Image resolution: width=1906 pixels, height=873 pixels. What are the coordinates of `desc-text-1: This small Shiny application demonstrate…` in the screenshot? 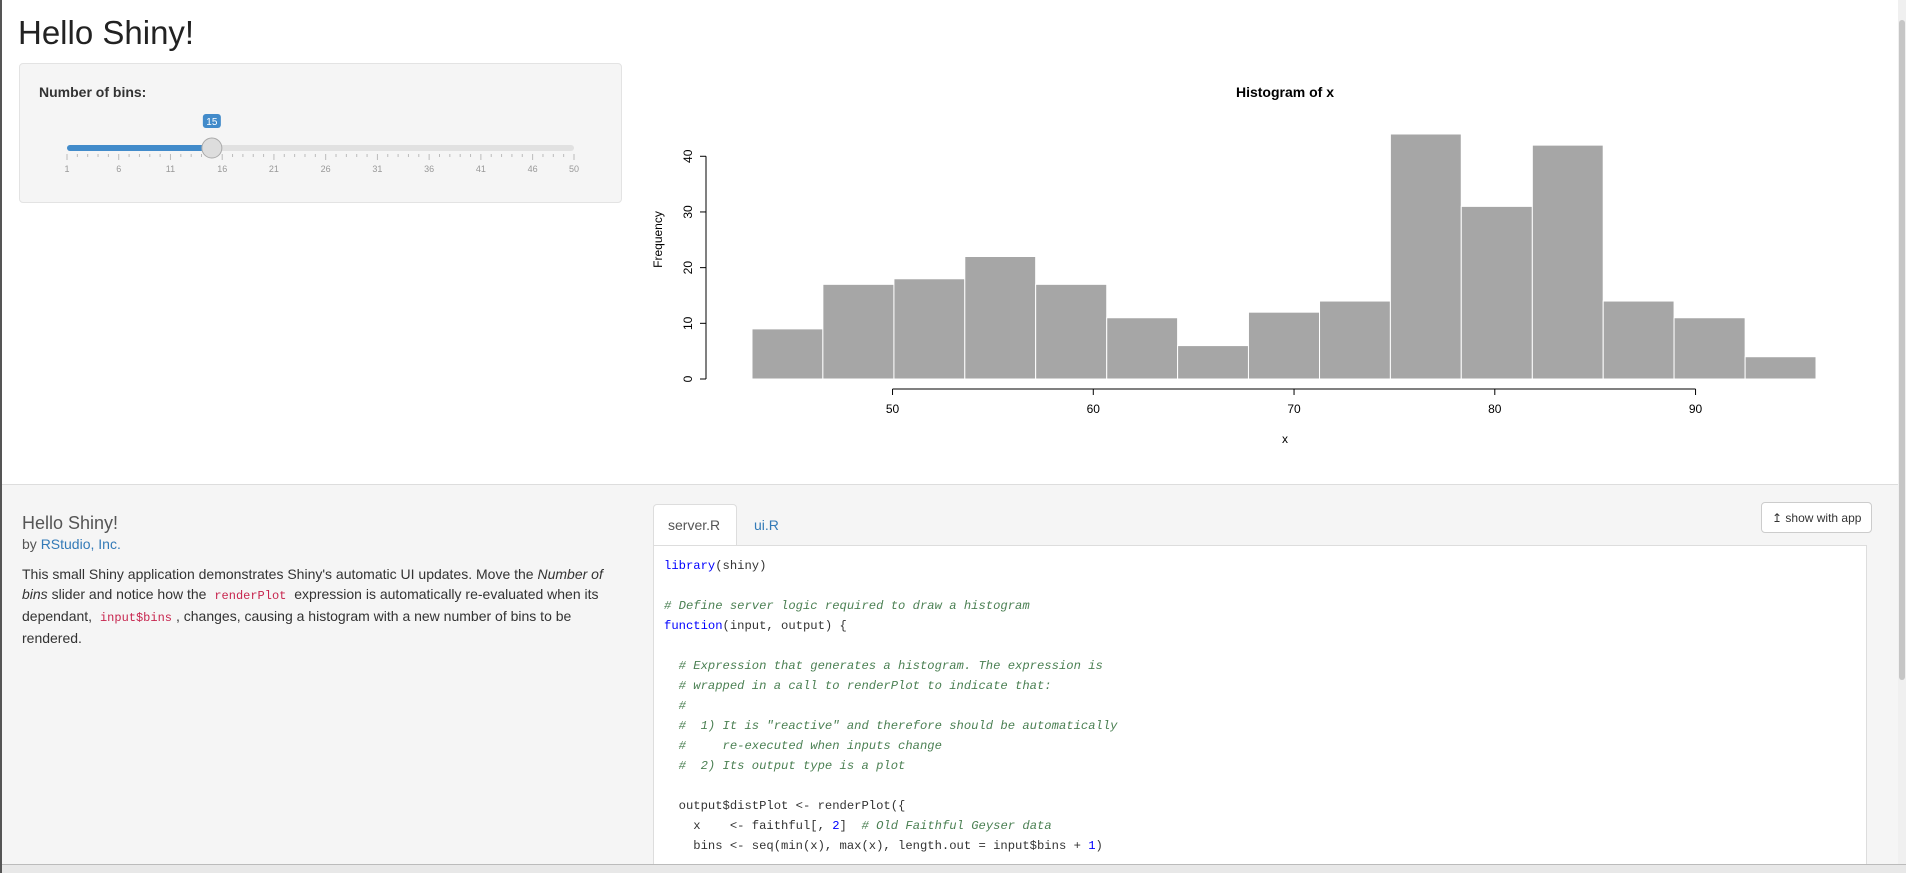 It's located at (278, 574).